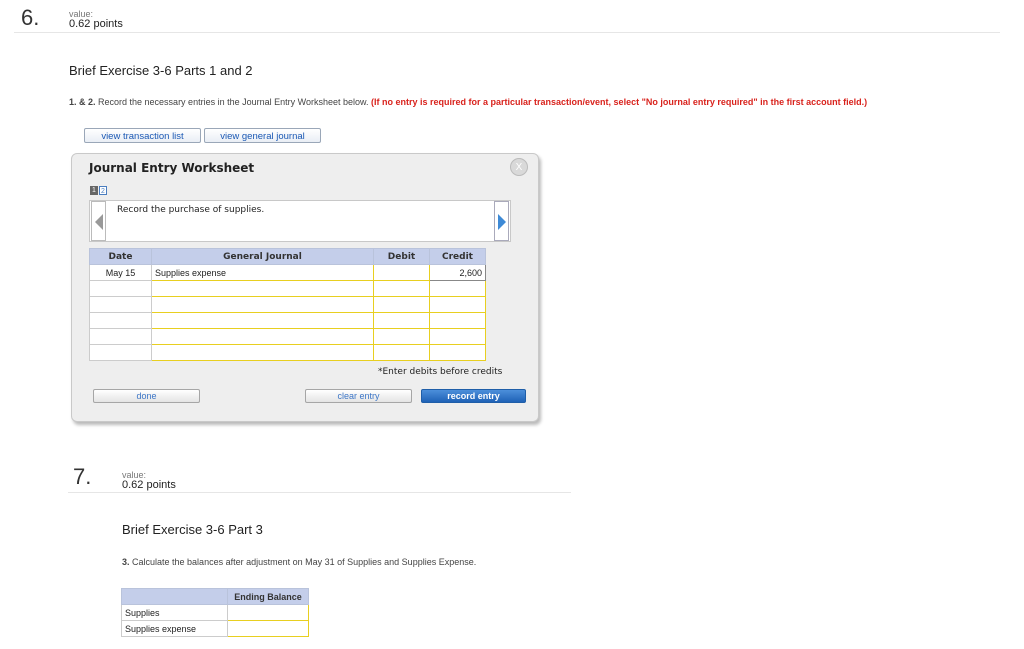 This screenshot has height=649, width=1024. I want to click on table-row: Supplies expense, so click(215, 628).